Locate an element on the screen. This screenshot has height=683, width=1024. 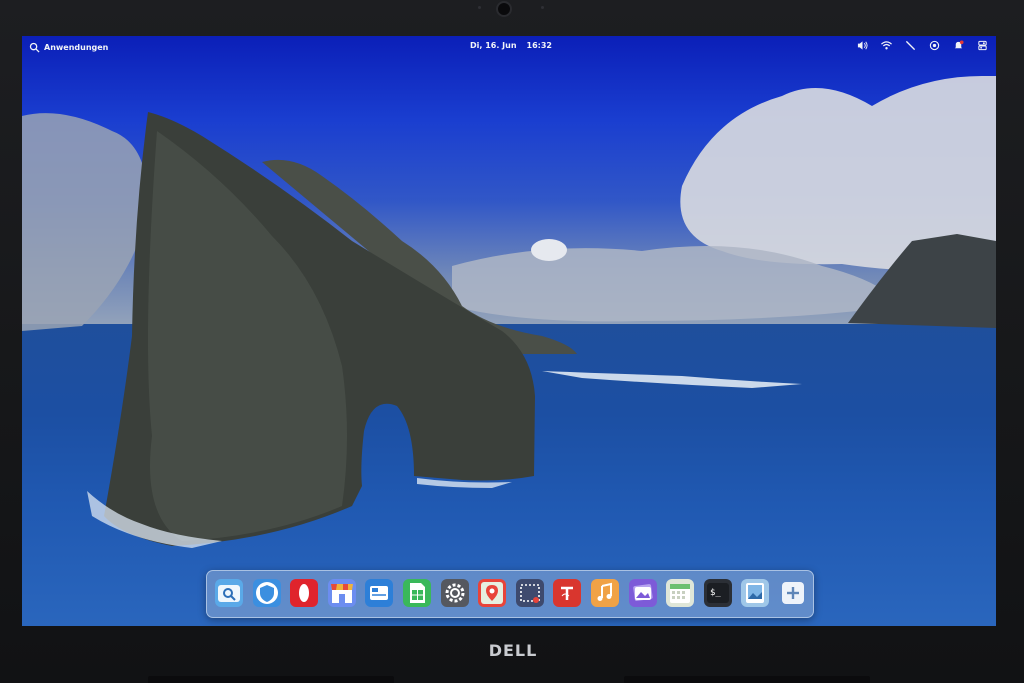
search-folder-icon is located at coordinates (229, 593).